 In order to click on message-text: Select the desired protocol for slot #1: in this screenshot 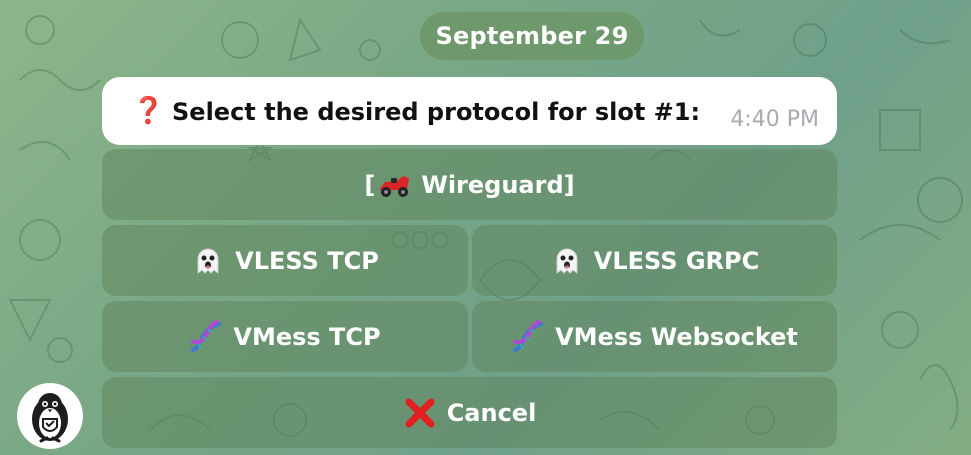, I will do `click(436, 112)`.